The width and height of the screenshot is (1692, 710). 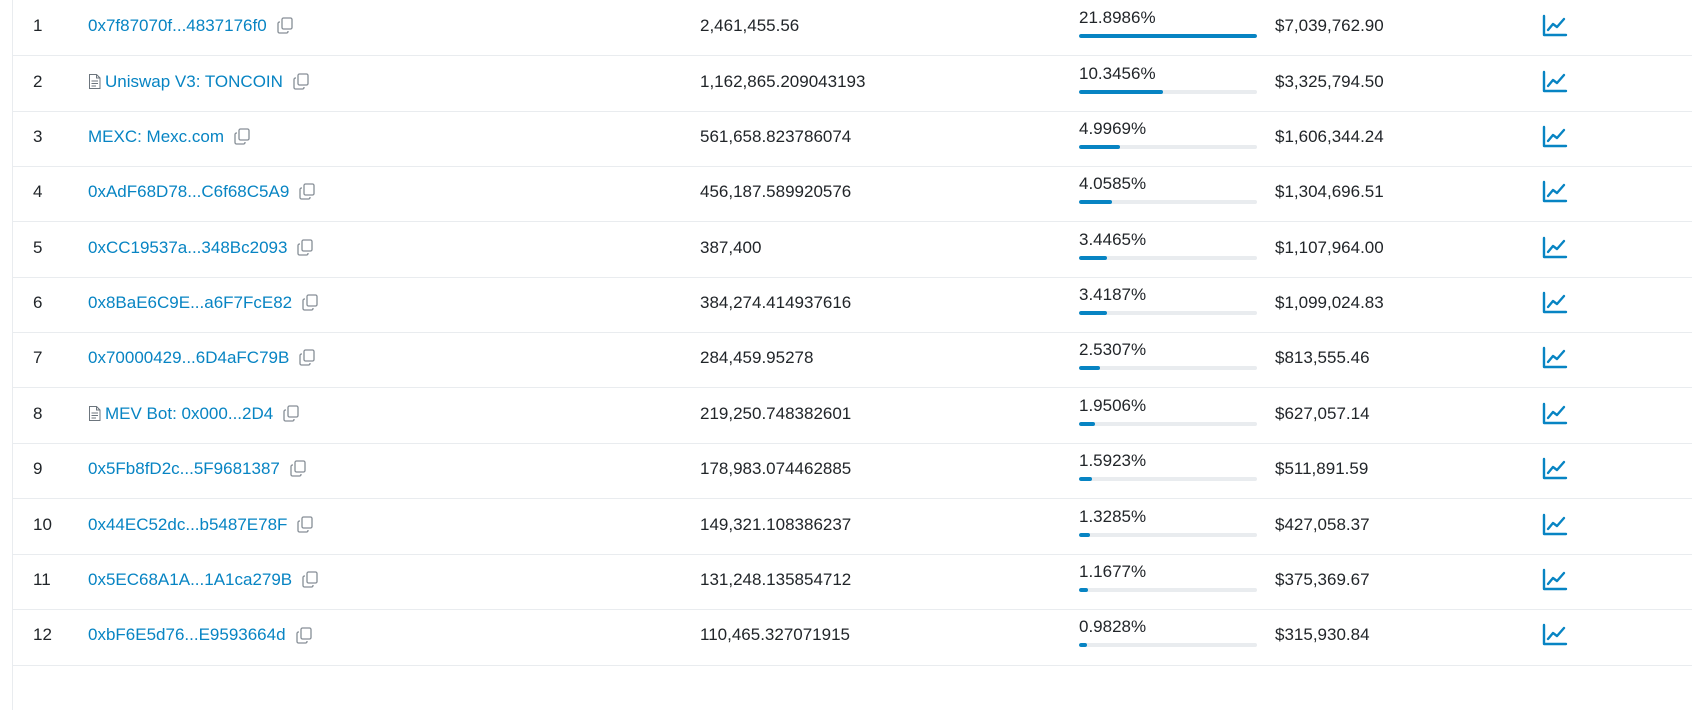 I want to click on rank-cell: 9, so click(x=38, y=468).